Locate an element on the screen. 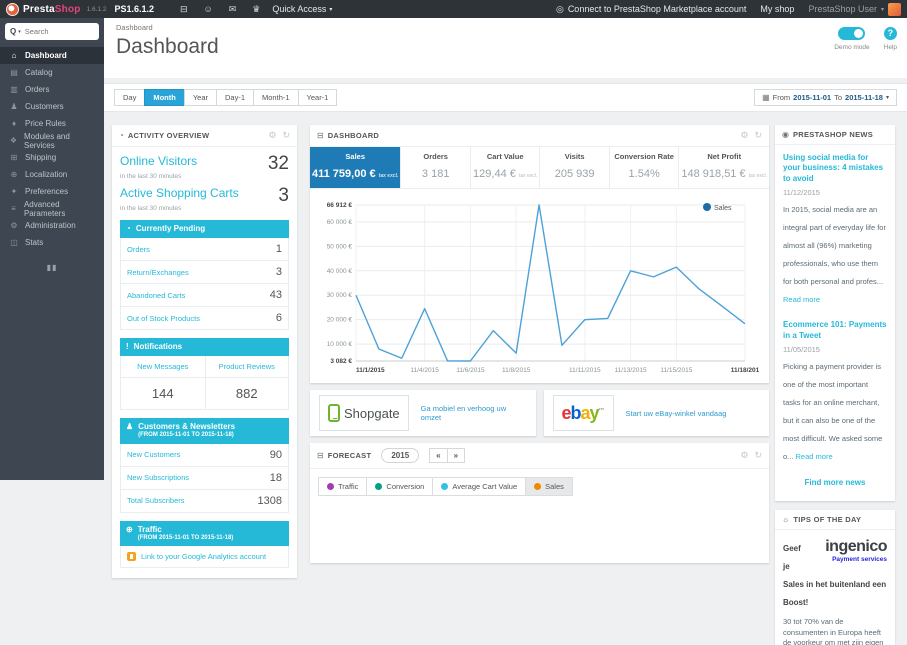 The image size is (907, 645). average-cart-value-dot-icon is located at coordinates (445, 486).